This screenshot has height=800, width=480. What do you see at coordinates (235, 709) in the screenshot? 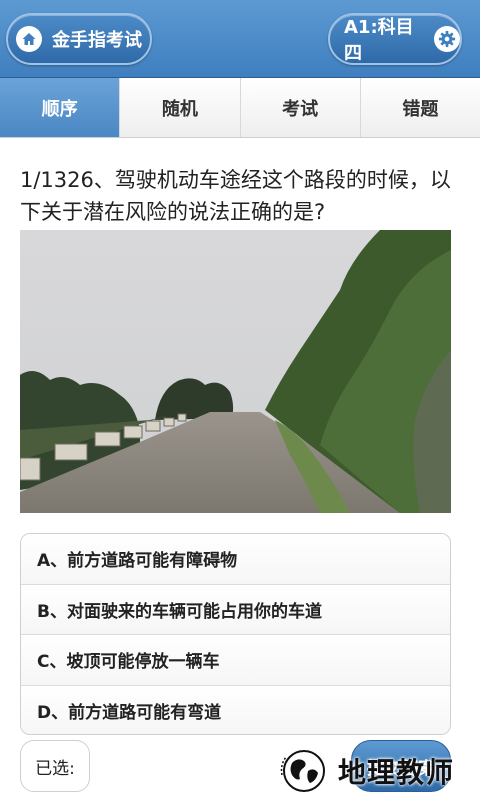
I see `option-d: D、前方道路可能有弯道` at bounding box center [235, 709].